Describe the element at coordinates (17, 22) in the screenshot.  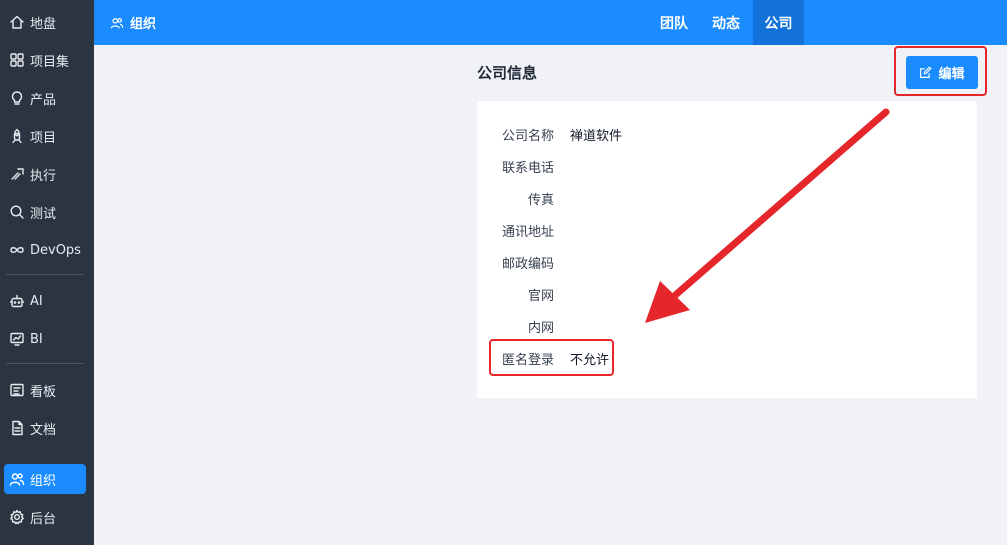
I see `home-icon` at that location.